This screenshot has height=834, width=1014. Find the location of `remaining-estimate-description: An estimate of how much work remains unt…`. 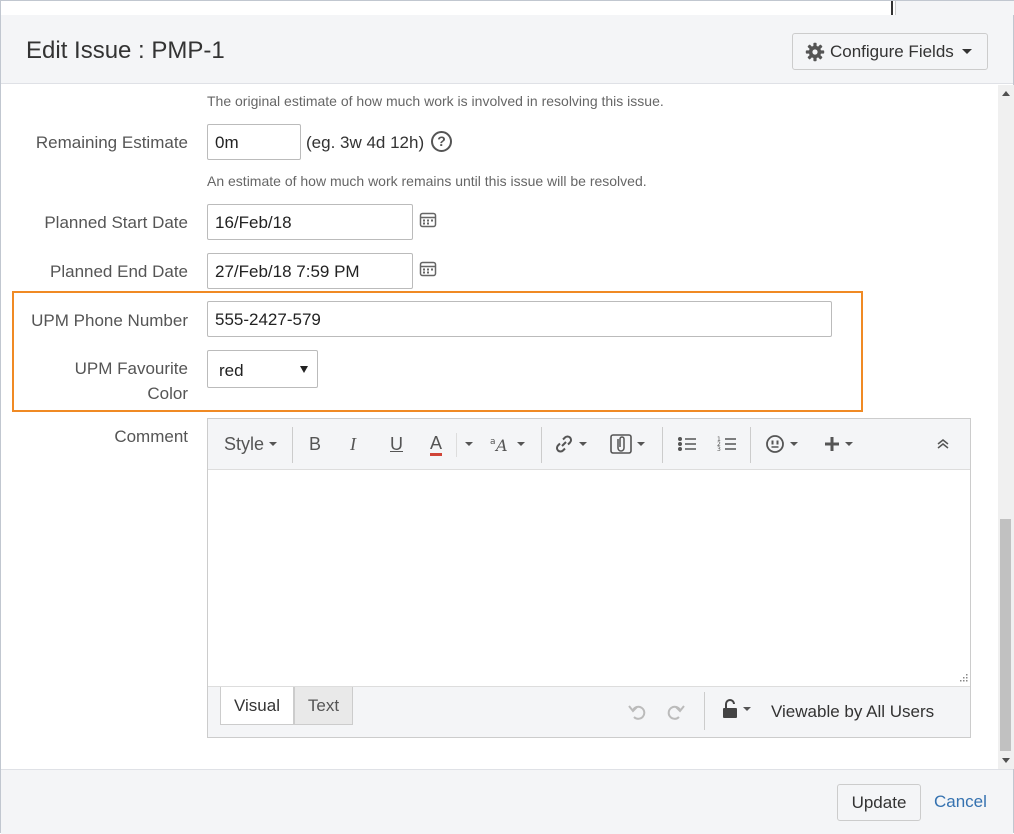

remaining-estimate-description: An estimate of how much work remains unt… is located at coordinates (427, 181).